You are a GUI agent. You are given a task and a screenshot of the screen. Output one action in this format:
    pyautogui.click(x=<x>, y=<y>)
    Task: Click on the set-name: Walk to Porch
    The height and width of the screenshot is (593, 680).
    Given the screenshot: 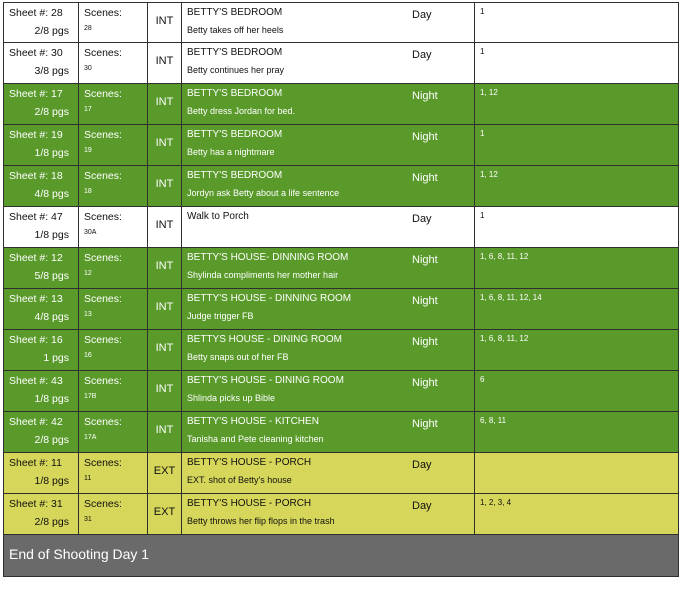 What is the action you would take?
    pyautogui.click(x=218, y=216)
    